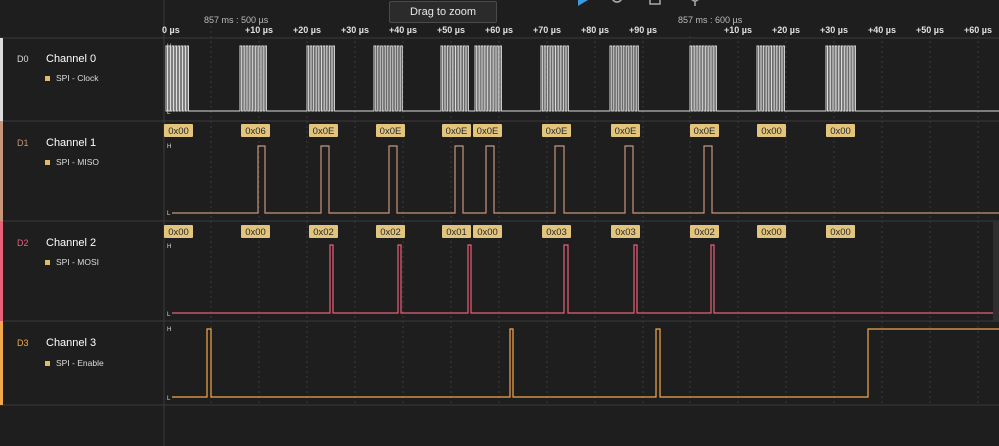  I want to click on channel-3-waveform, so click(585, 363).